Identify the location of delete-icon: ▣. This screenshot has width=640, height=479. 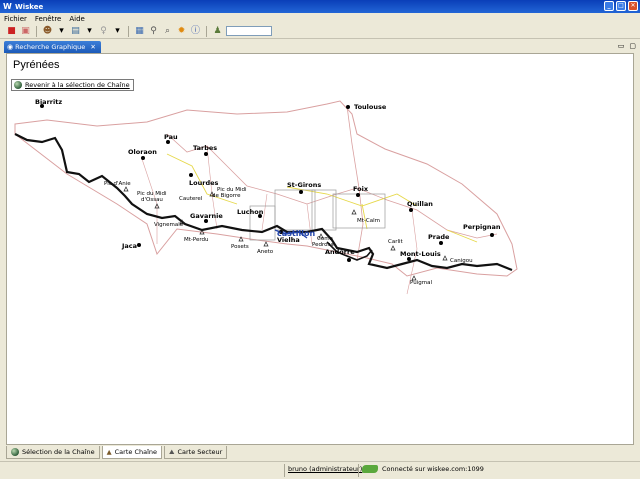
(25, 31).